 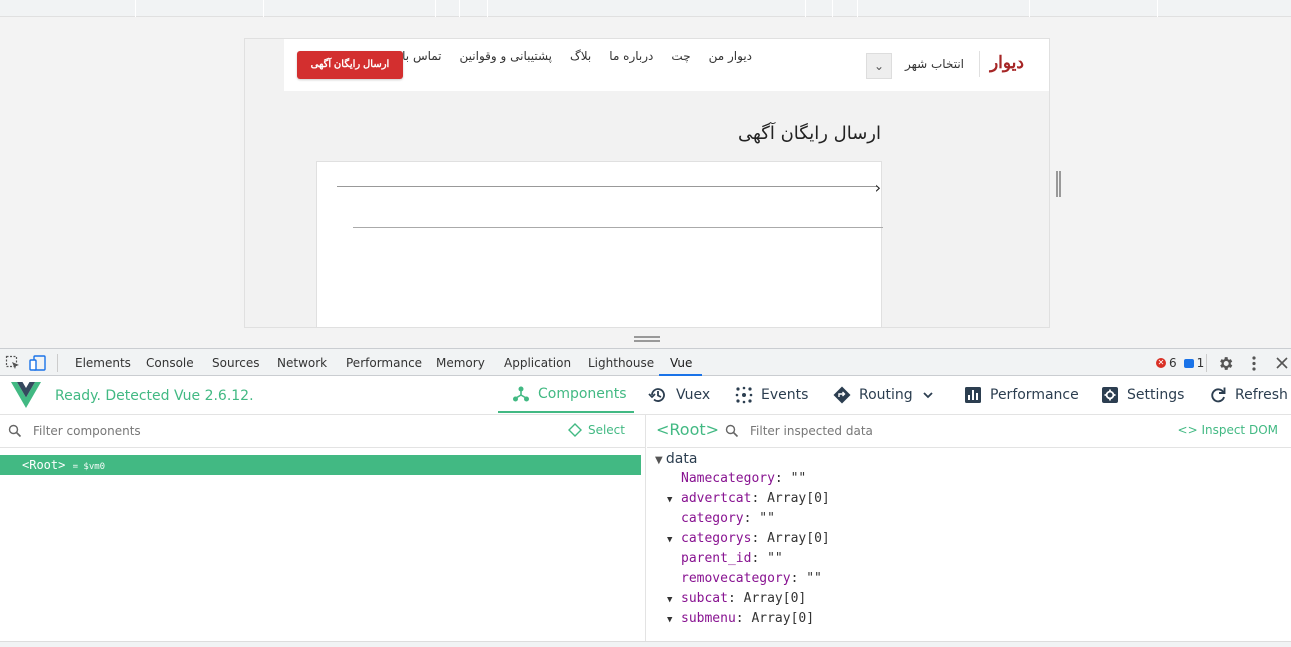 I want to click on data-key: advertcat, so click(x=716, y=498).